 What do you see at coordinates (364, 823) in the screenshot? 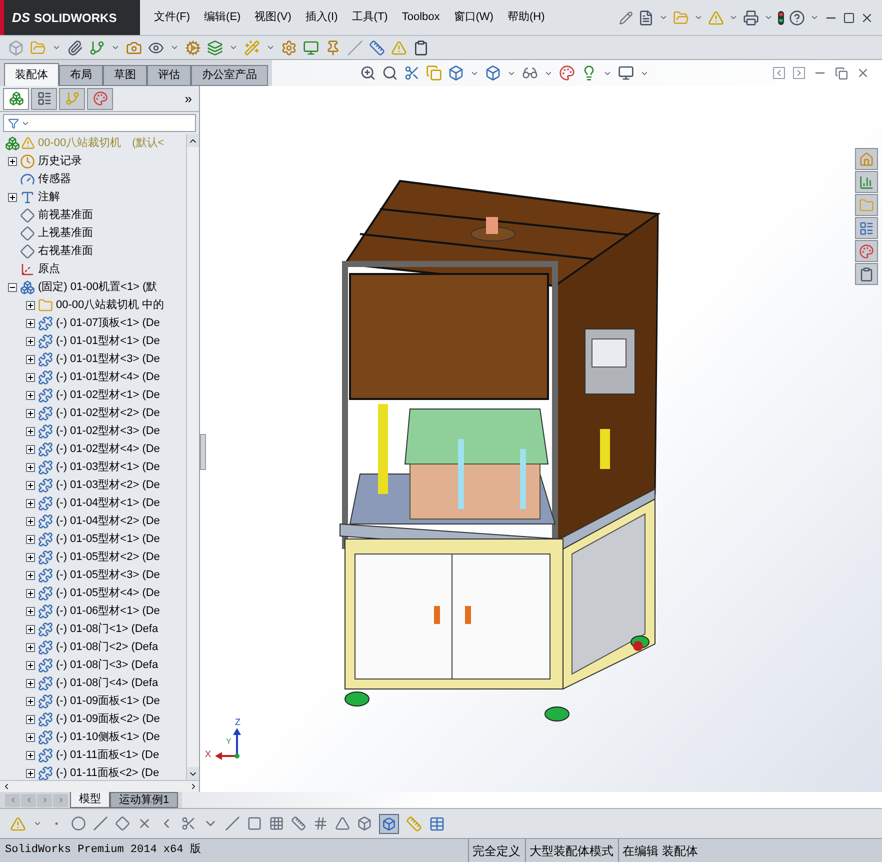
I see `wireframe-cube-icon` at bounding box center [364, 823].